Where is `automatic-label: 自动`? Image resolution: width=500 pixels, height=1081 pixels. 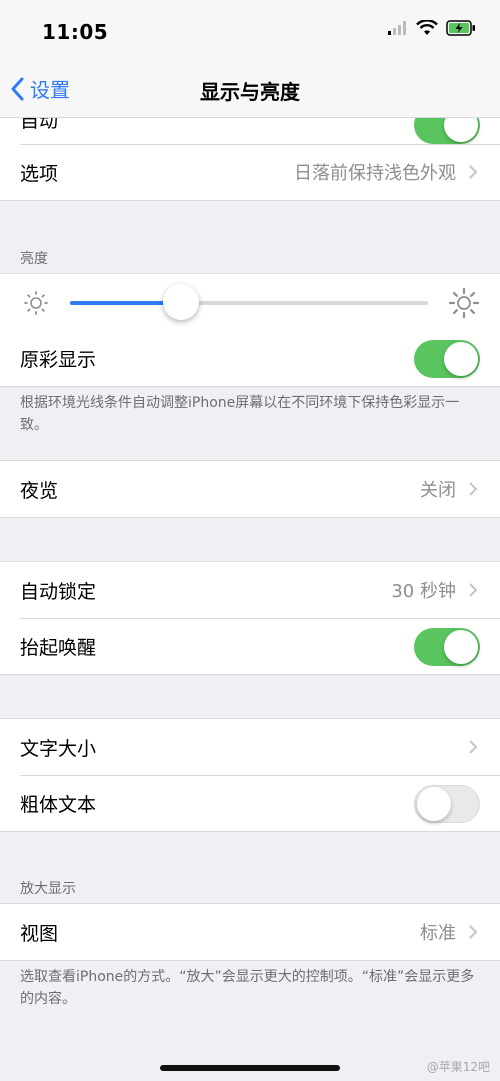
automatic-label: 自动 is located at coordinates (39, 125).